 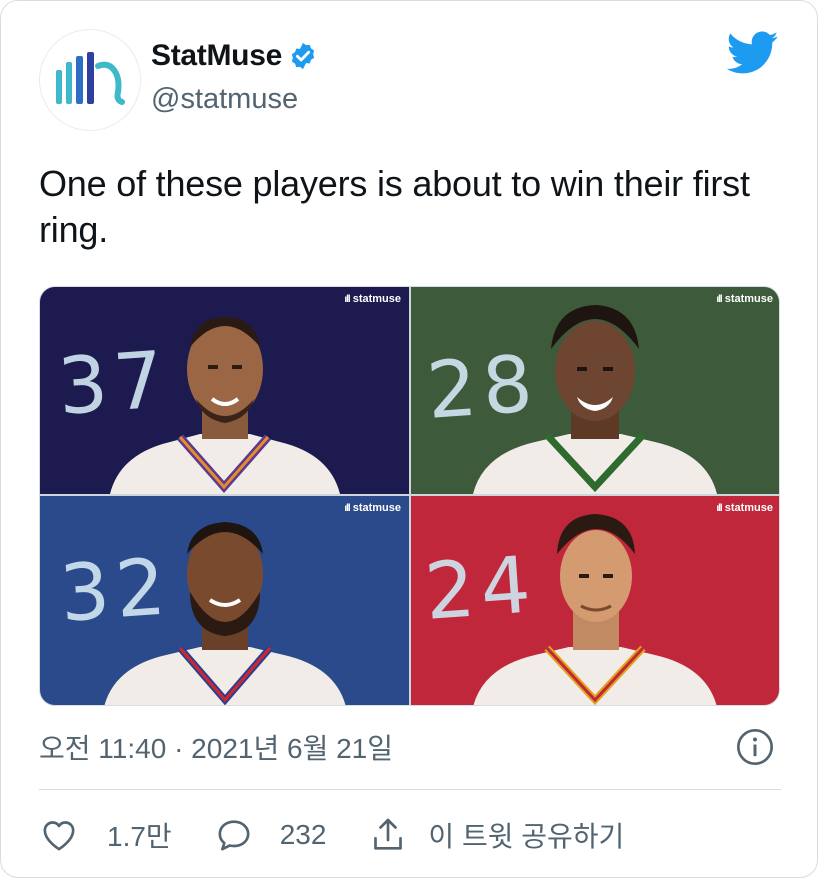 What do you see at coordinates (216, 747) in the screenshot?
I see `tweet-timestamp: 오전 11:40 · 2021년 6월 21일` at bounding box center [216, 747].